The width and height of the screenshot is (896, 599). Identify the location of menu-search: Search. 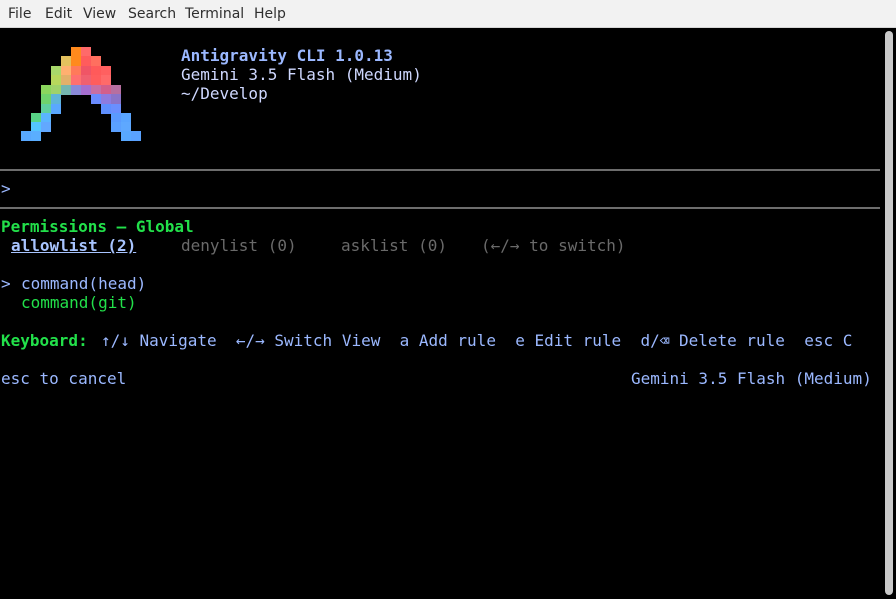
(152, 14).